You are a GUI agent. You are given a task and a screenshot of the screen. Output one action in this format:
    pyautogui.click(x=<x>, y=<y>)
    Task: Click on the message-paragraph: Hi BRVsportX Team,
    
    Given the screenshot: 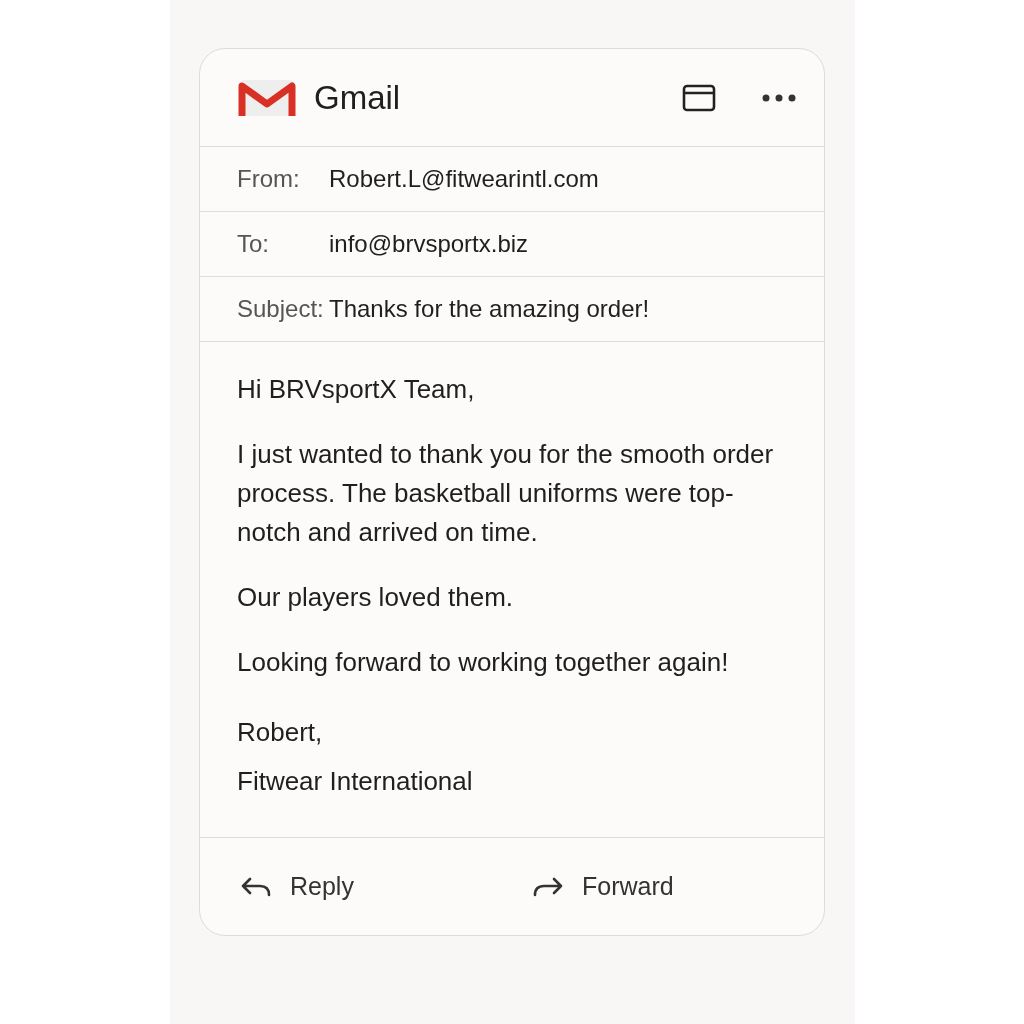 What is the action you would take?
    pyautogui.click(x=356, y=389)
    